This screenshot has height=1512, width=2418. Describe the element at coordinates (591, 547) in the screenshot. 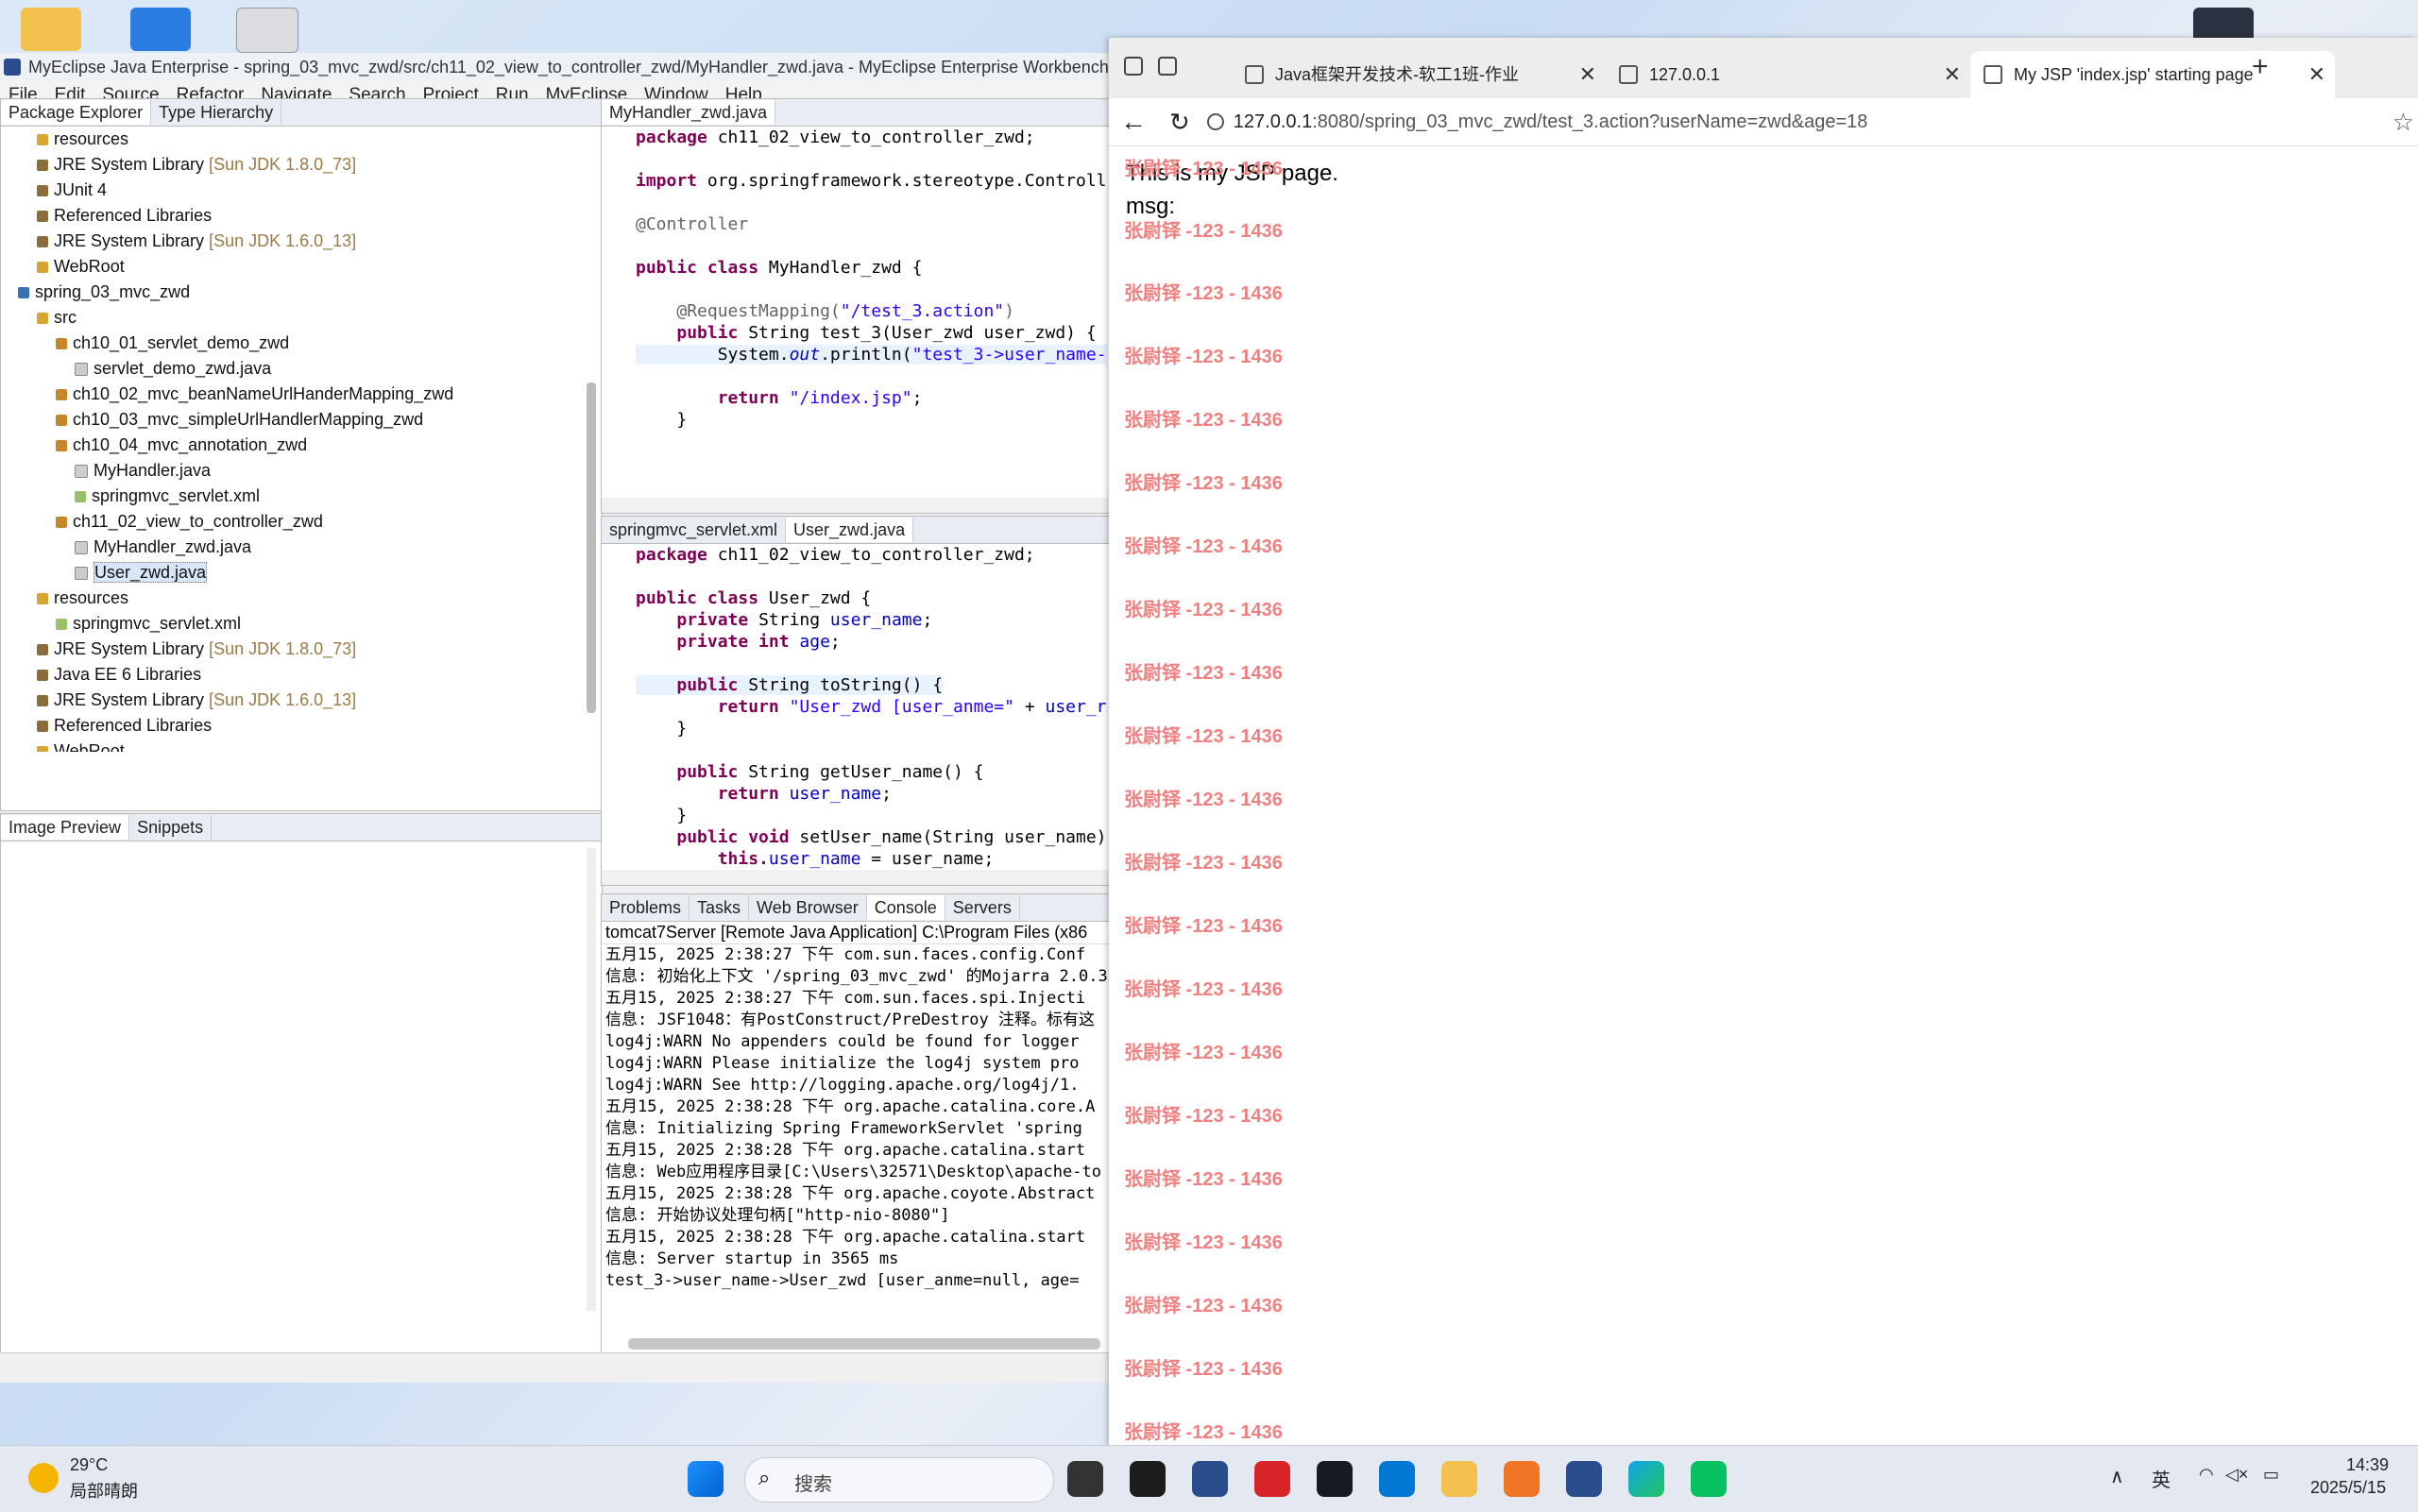

I see `tree-scrollbar` at that location.